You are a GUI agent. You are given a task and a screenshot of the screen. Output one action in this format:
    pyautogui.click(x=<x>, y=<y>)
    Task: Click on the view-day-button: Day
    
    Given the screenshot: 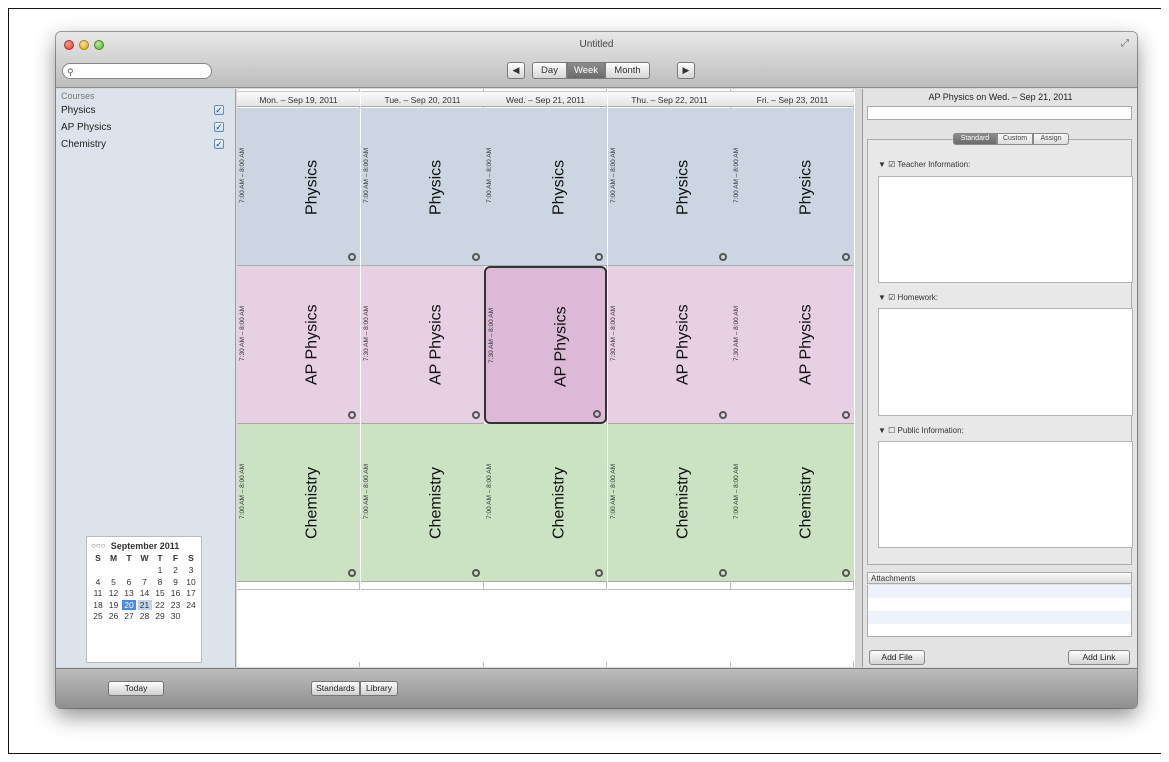 What is the action you would take?
    pyautogui.click(x=549, y=70)
    